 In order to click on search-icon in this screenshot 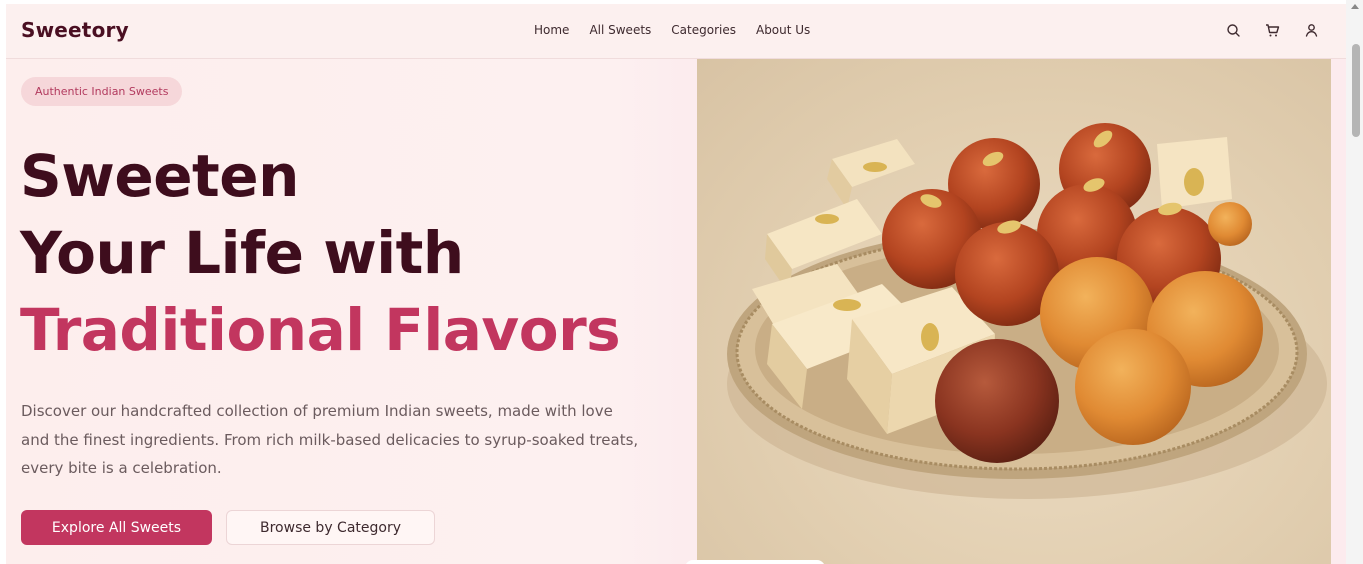, I will do `click(1233, 30)`.